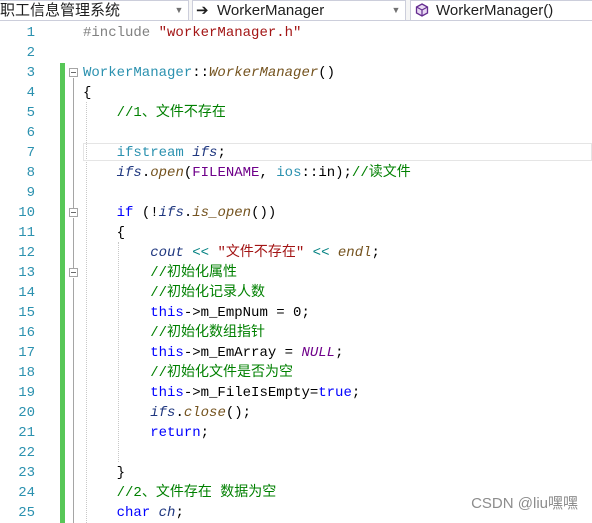 The image size is (592, 523). Describe the element at coordinates (381, 173) in the screenshot. I see `code-token: //读文件` at that location.